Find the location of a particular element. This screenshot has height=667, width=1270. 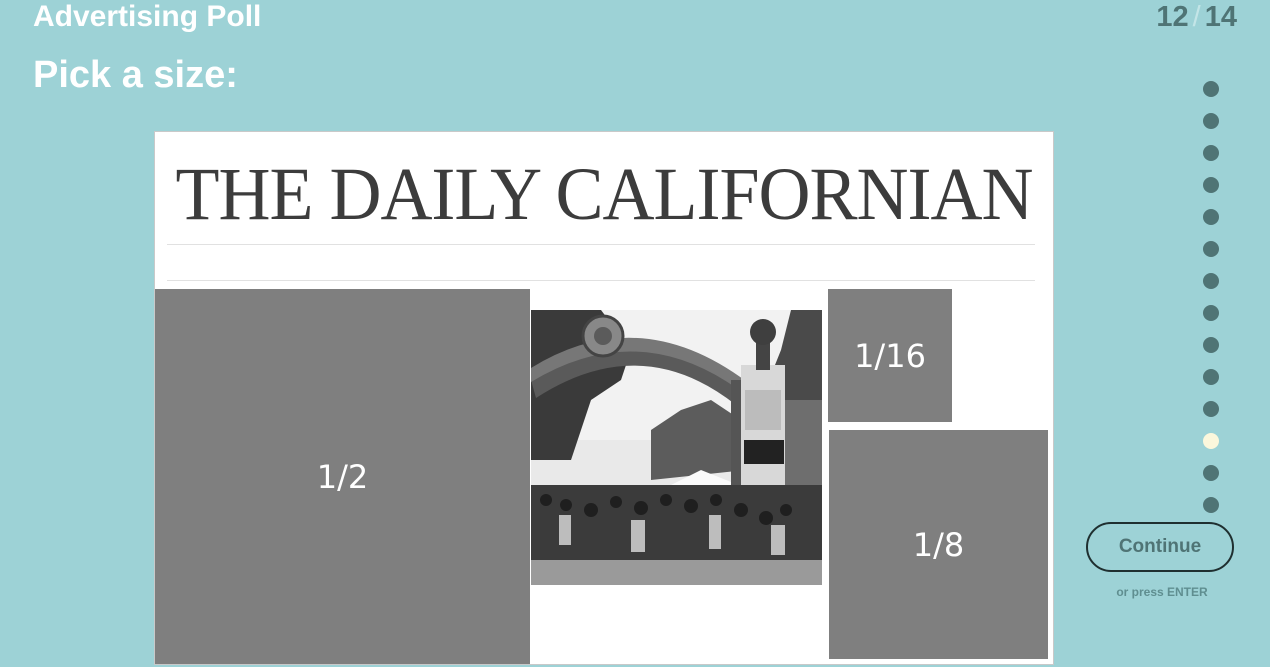

newspaper-masthead: THE DAILY CALIFORNIAN is located at coordinates (604, 194).